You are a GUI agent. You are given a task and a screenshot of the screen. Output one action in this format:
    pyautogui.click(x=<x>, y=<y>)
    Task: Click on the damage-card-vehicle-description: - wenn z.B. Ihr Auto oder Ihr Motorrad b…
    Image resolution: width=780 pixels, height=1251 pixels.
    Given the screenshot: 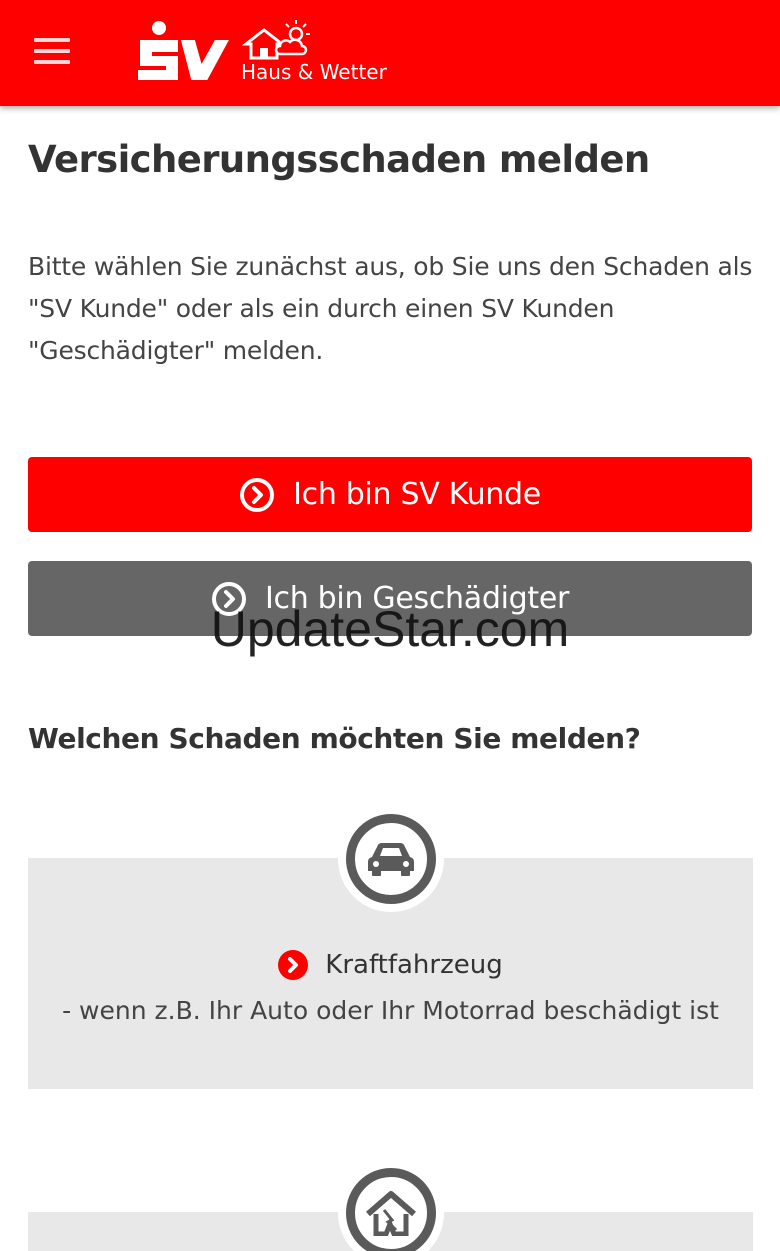 What is the action you would take?
    pyautogui.click(x=390, y=1010)
    